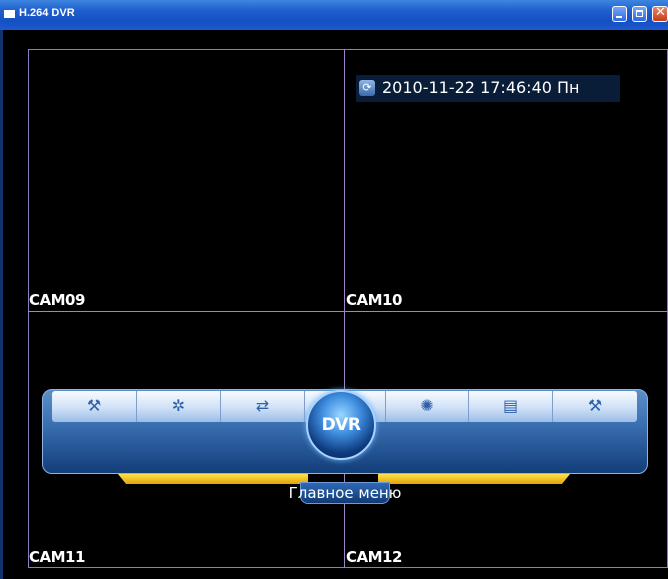  I want to click on minimize-button, so click(619, 14).